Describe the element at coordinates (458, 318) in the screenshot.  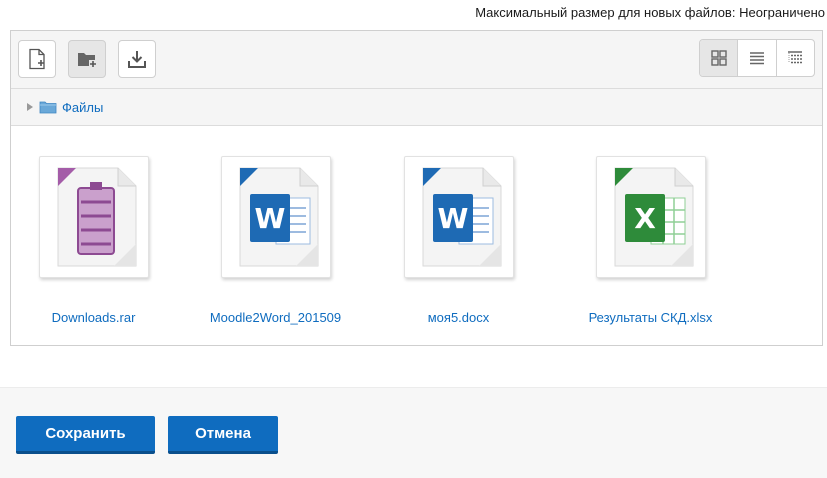
I see `file-name: моя5.docx` at that location.